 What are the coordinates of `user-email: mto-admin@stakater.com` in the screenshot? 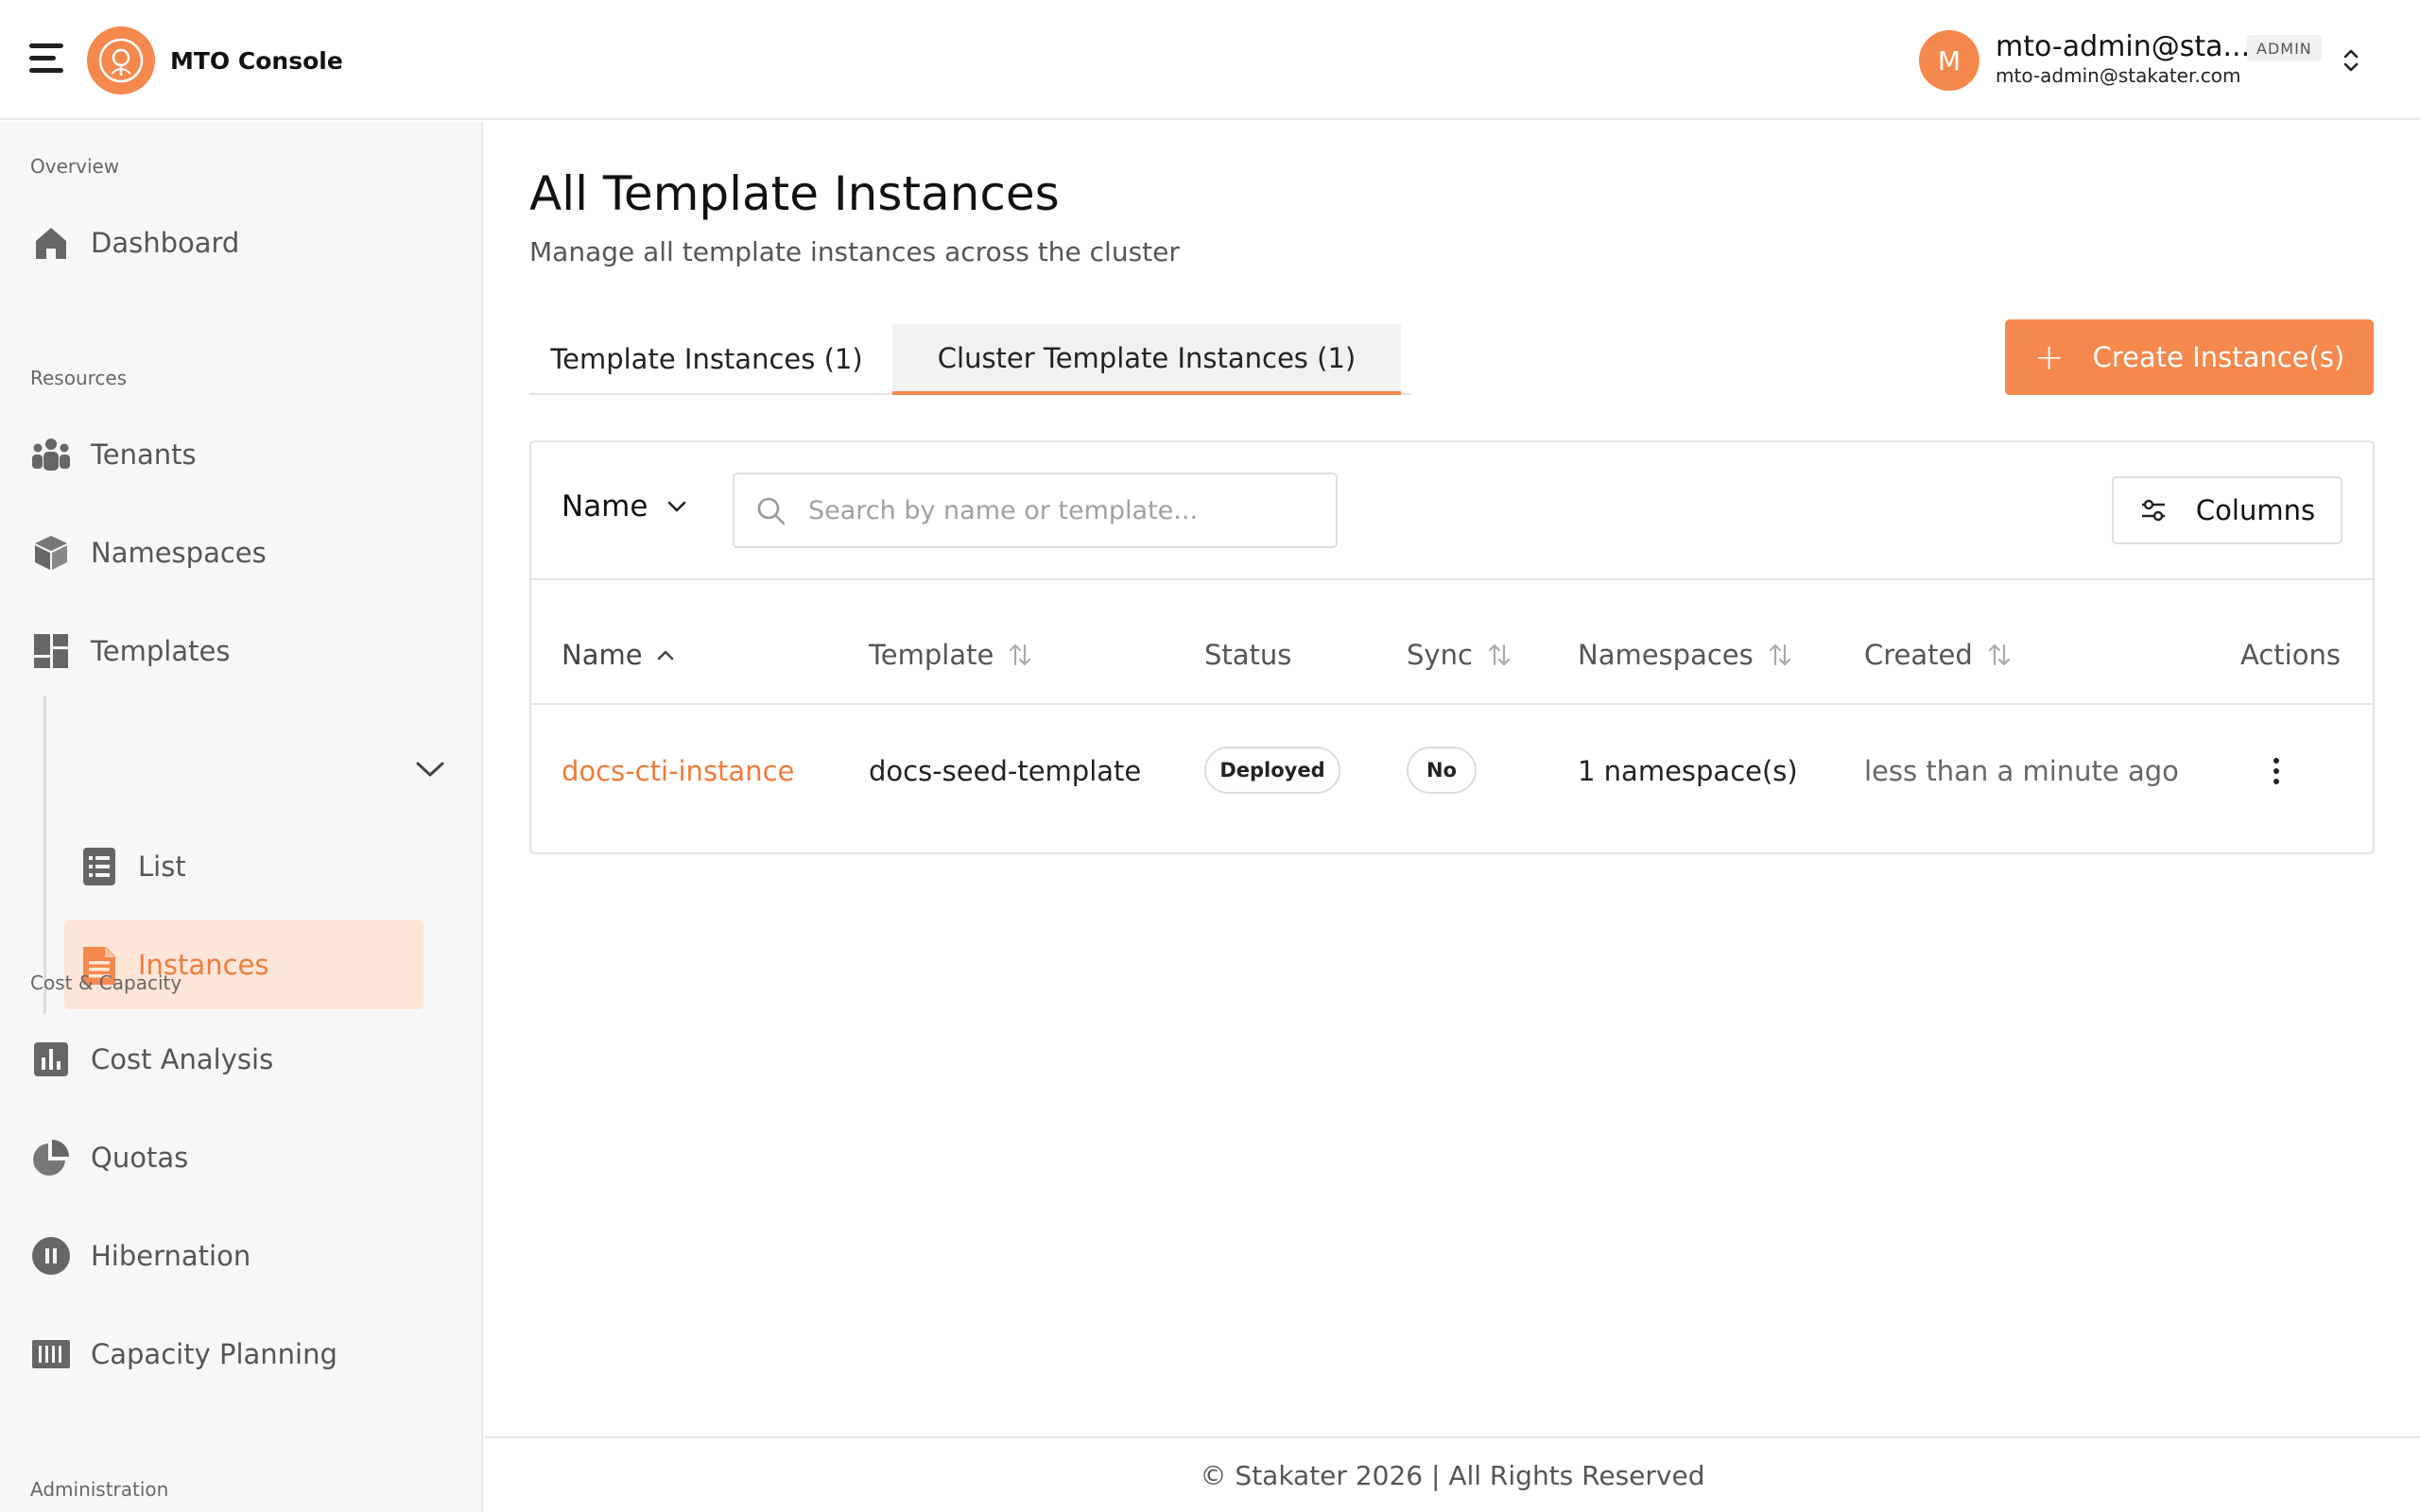 It's located at (2118, 75).